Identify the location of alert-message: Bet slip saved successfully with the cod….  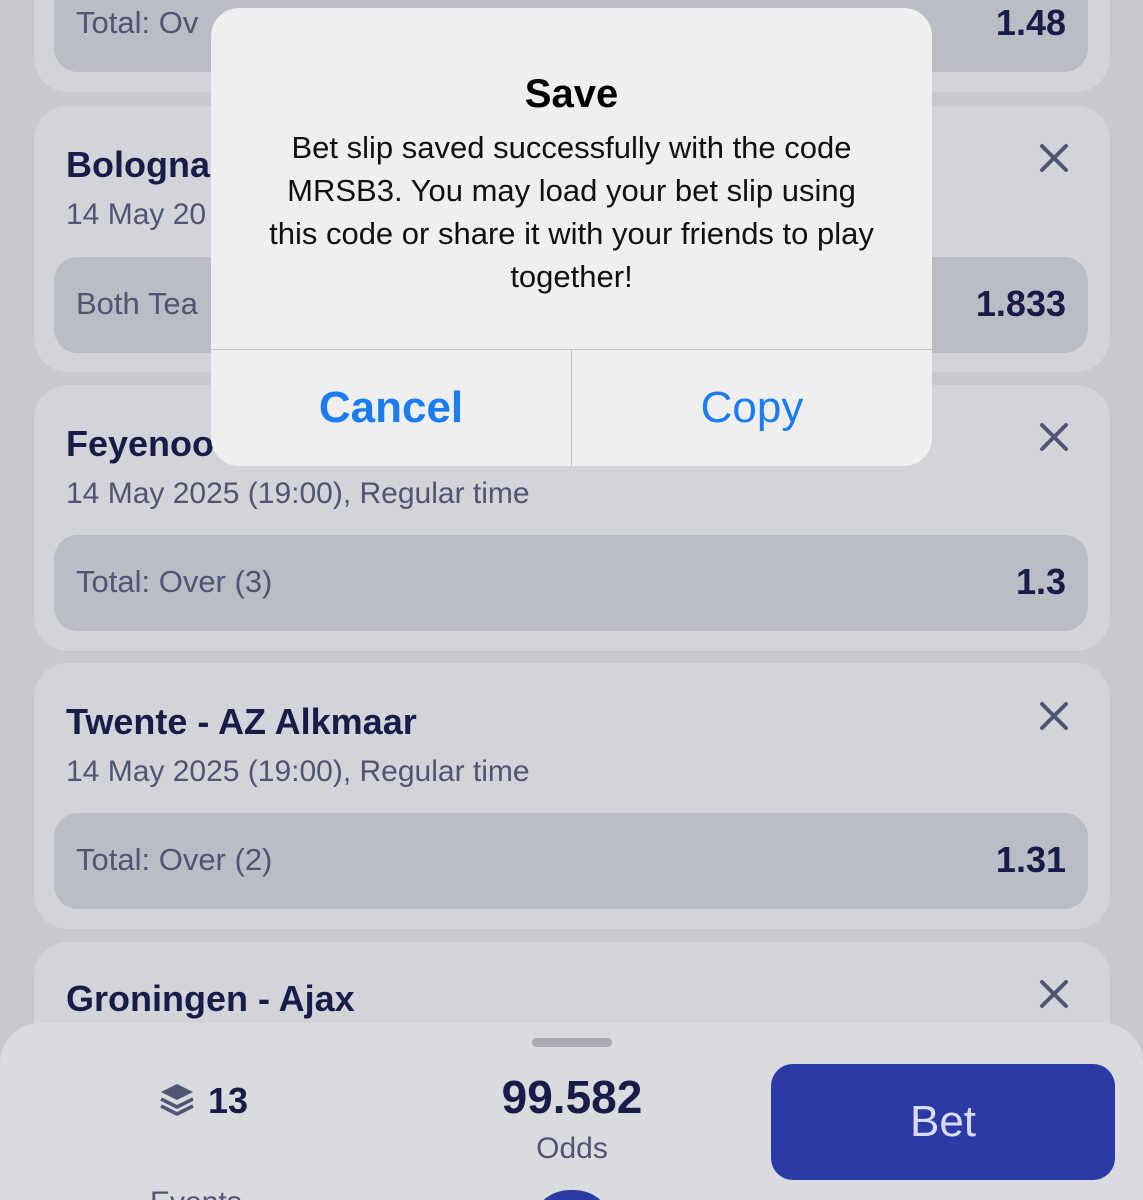
(571, 212).